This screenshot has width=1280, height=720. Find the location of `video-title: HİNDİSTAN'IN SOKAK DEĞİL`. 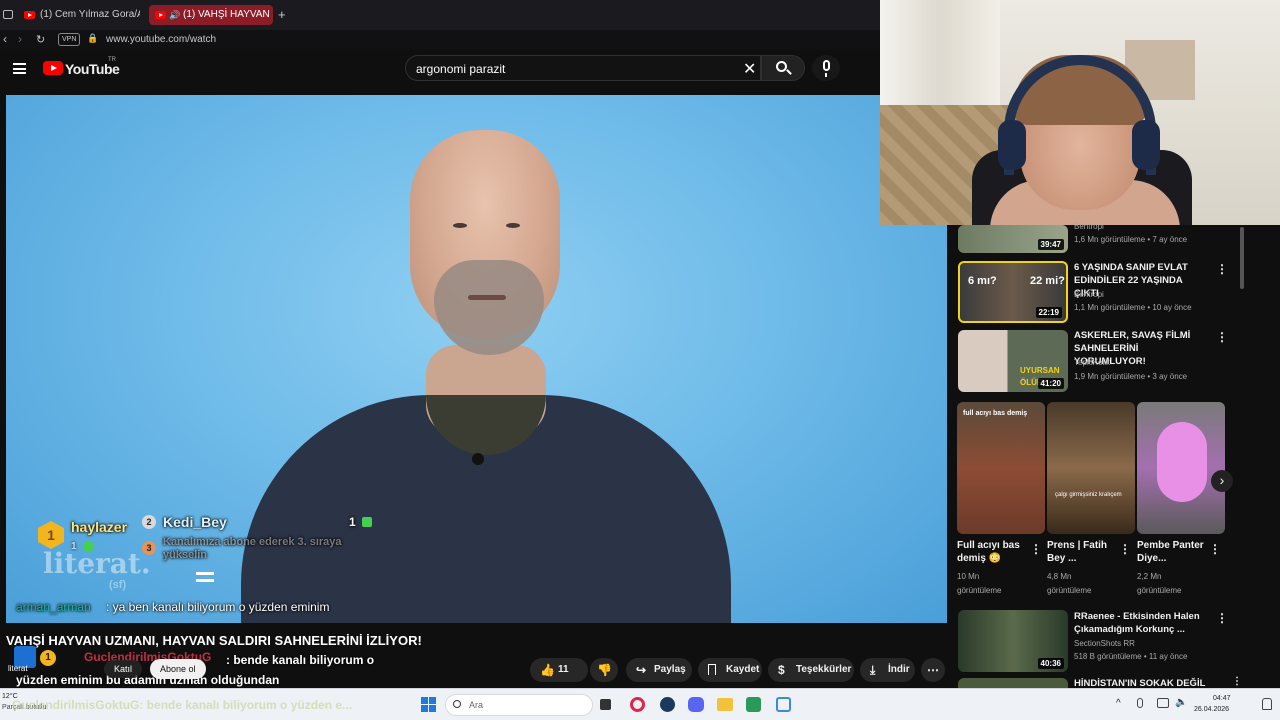

video-title: HİNDİSTAN'IN SOKAK DEĞİL is located at coordinates (1144, 682).